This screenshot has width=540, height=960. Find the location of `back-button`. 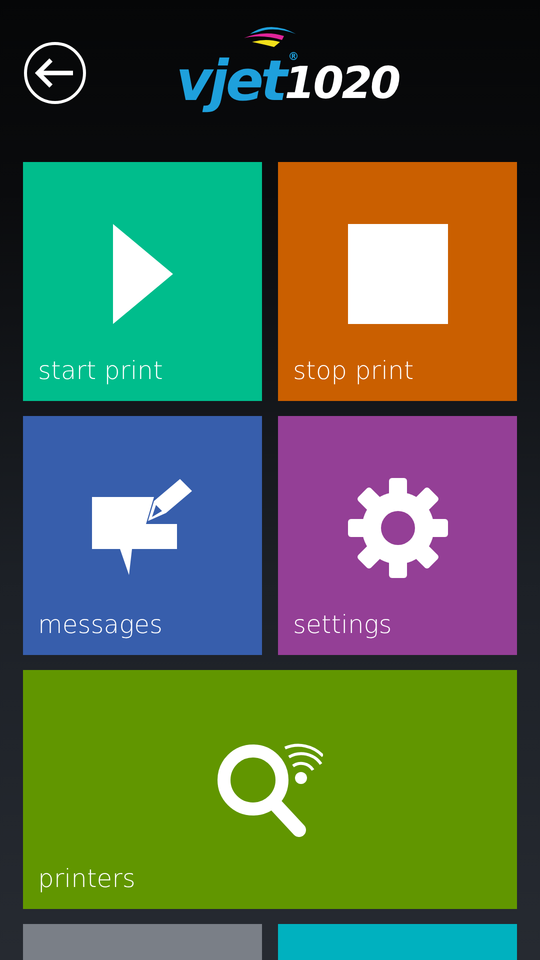

back-button is located at coordinates (55, 73).